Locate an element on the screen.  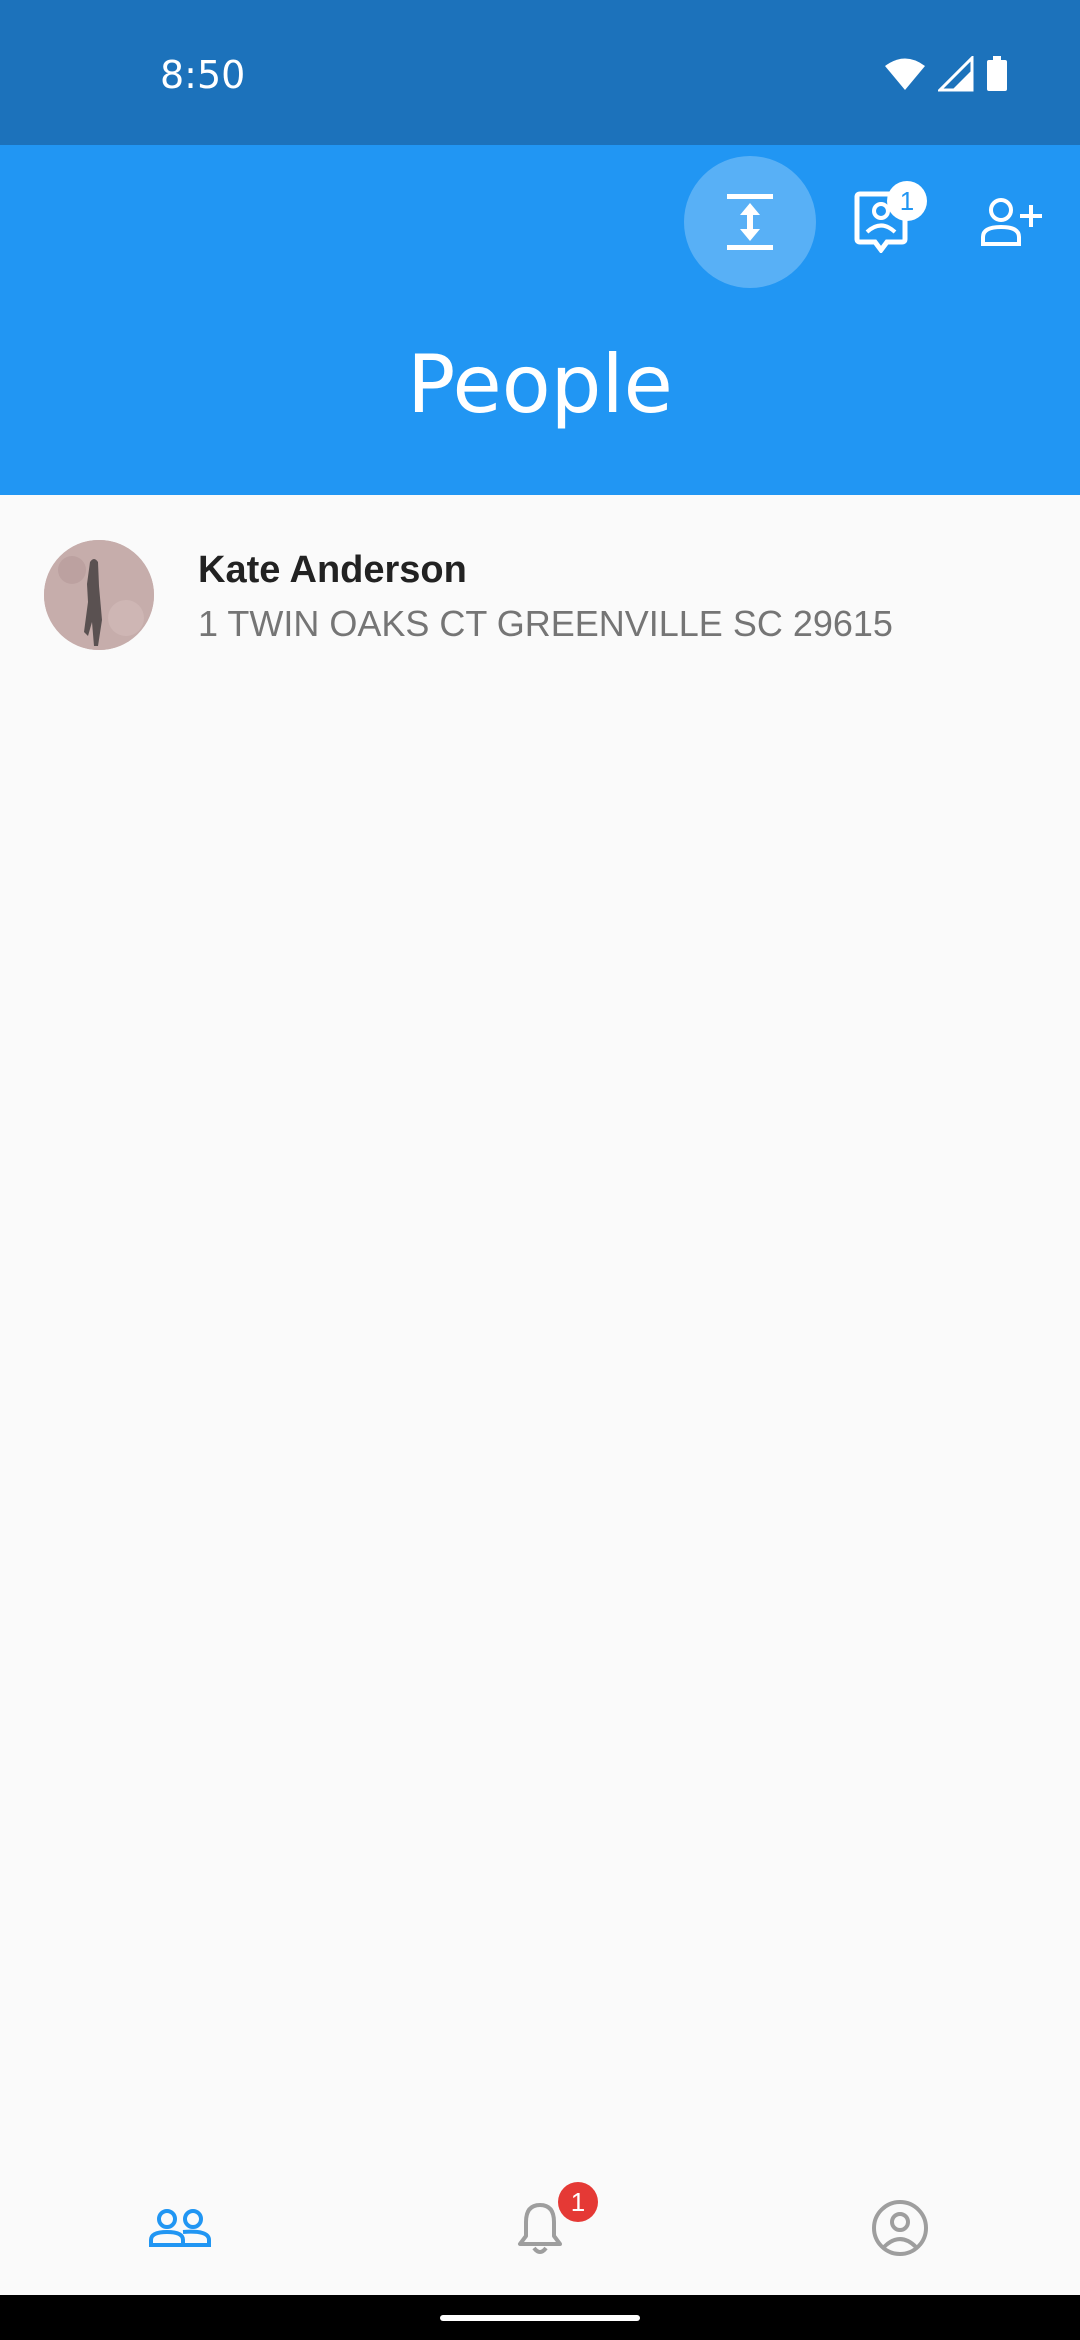
nav-notifications: 1 is located at coordinates (540, 2227).